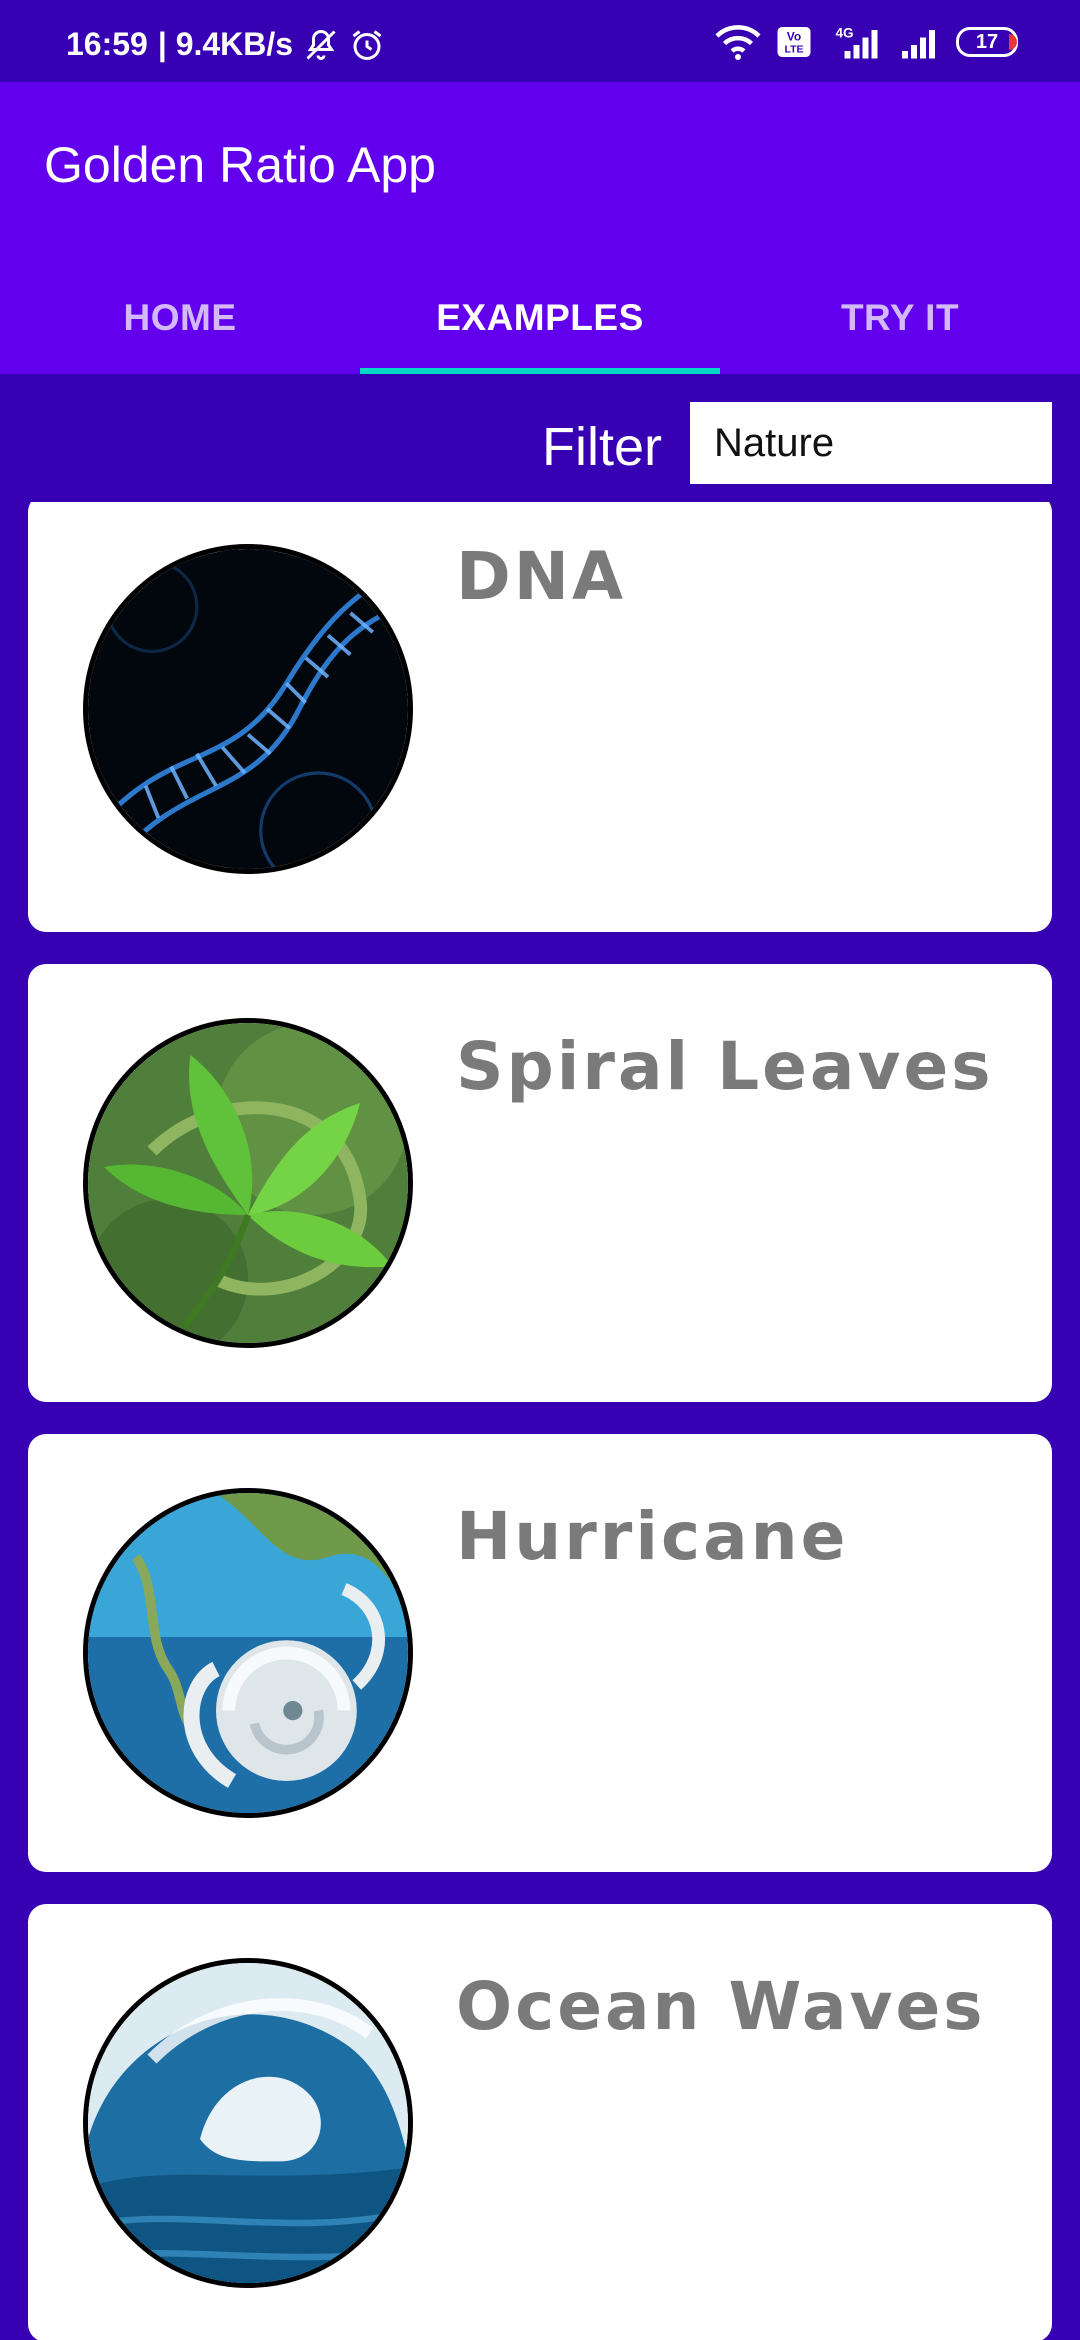 The height and width of the screenshot is (2340, 1080). I want to click on wifi-icon, so click(738, 42).